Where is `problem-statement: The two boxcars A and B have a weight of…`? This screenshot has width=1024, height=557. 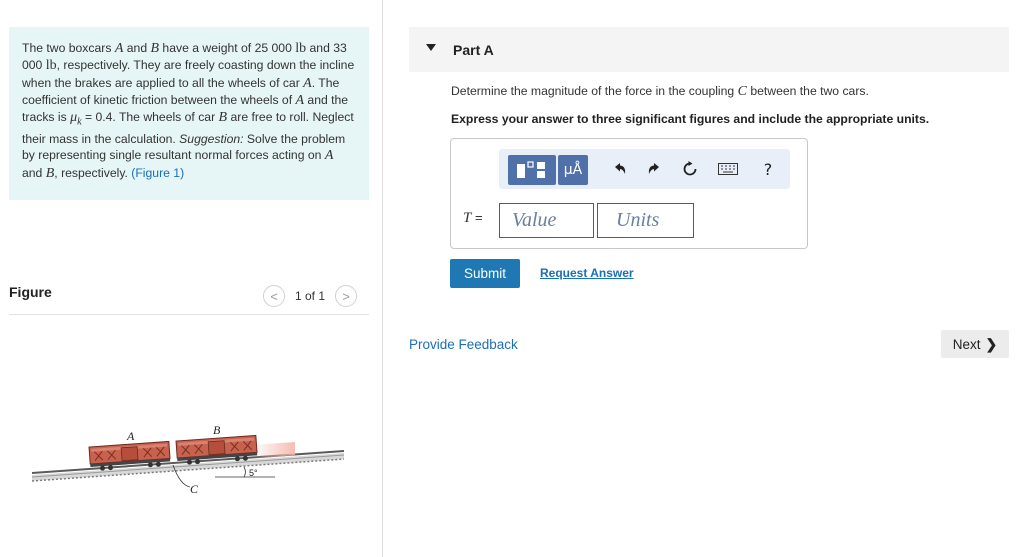 problem-statement: The two boxcars A and B have a weight of… is located at coordinates (189, 113).